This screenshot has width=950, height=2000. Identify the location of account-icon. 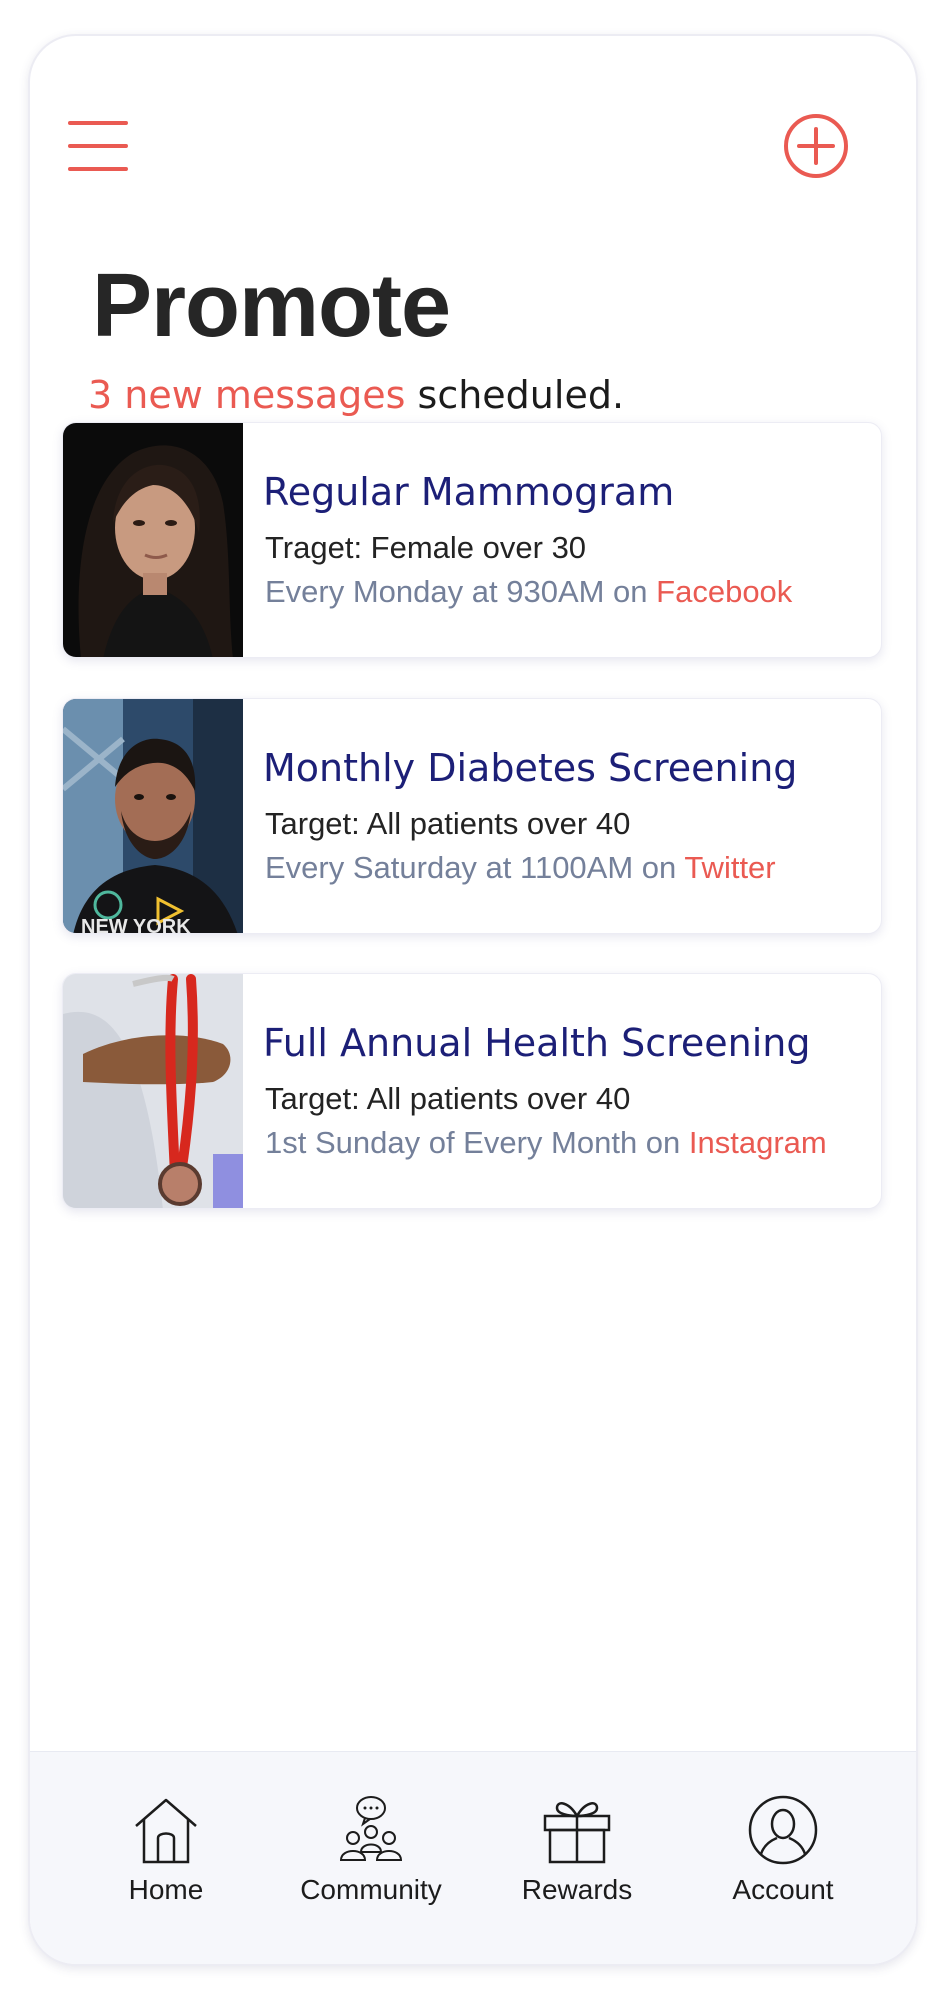
(783, 1830).